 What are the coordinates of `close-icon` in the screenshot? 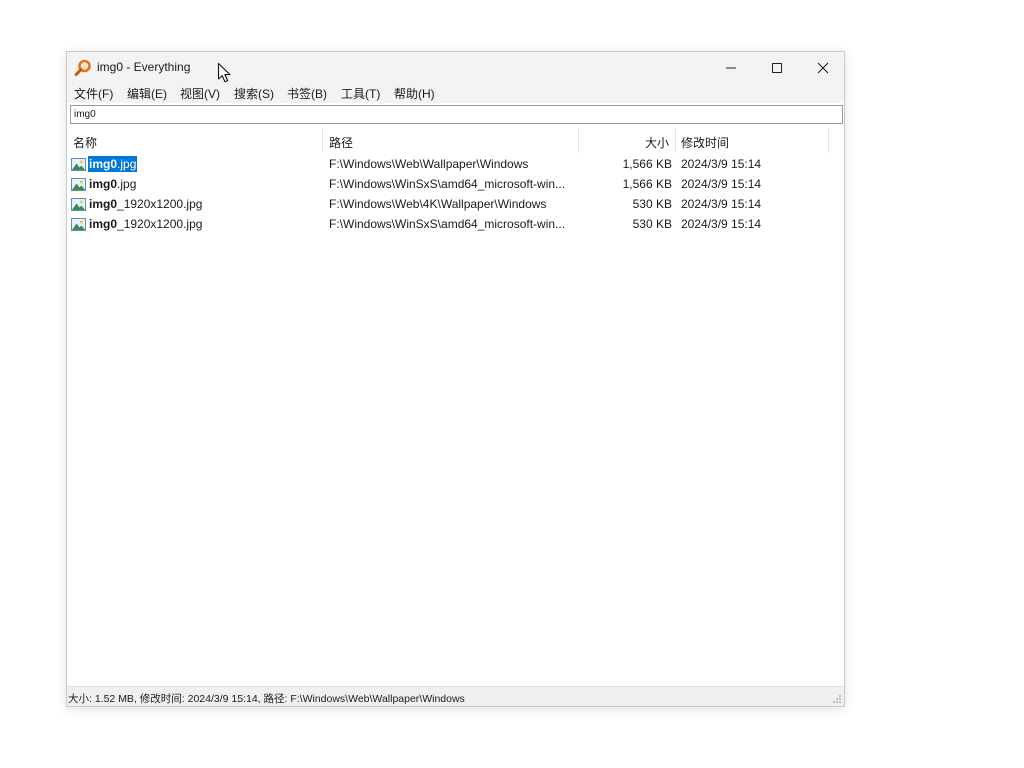 It's located at (823, 67).